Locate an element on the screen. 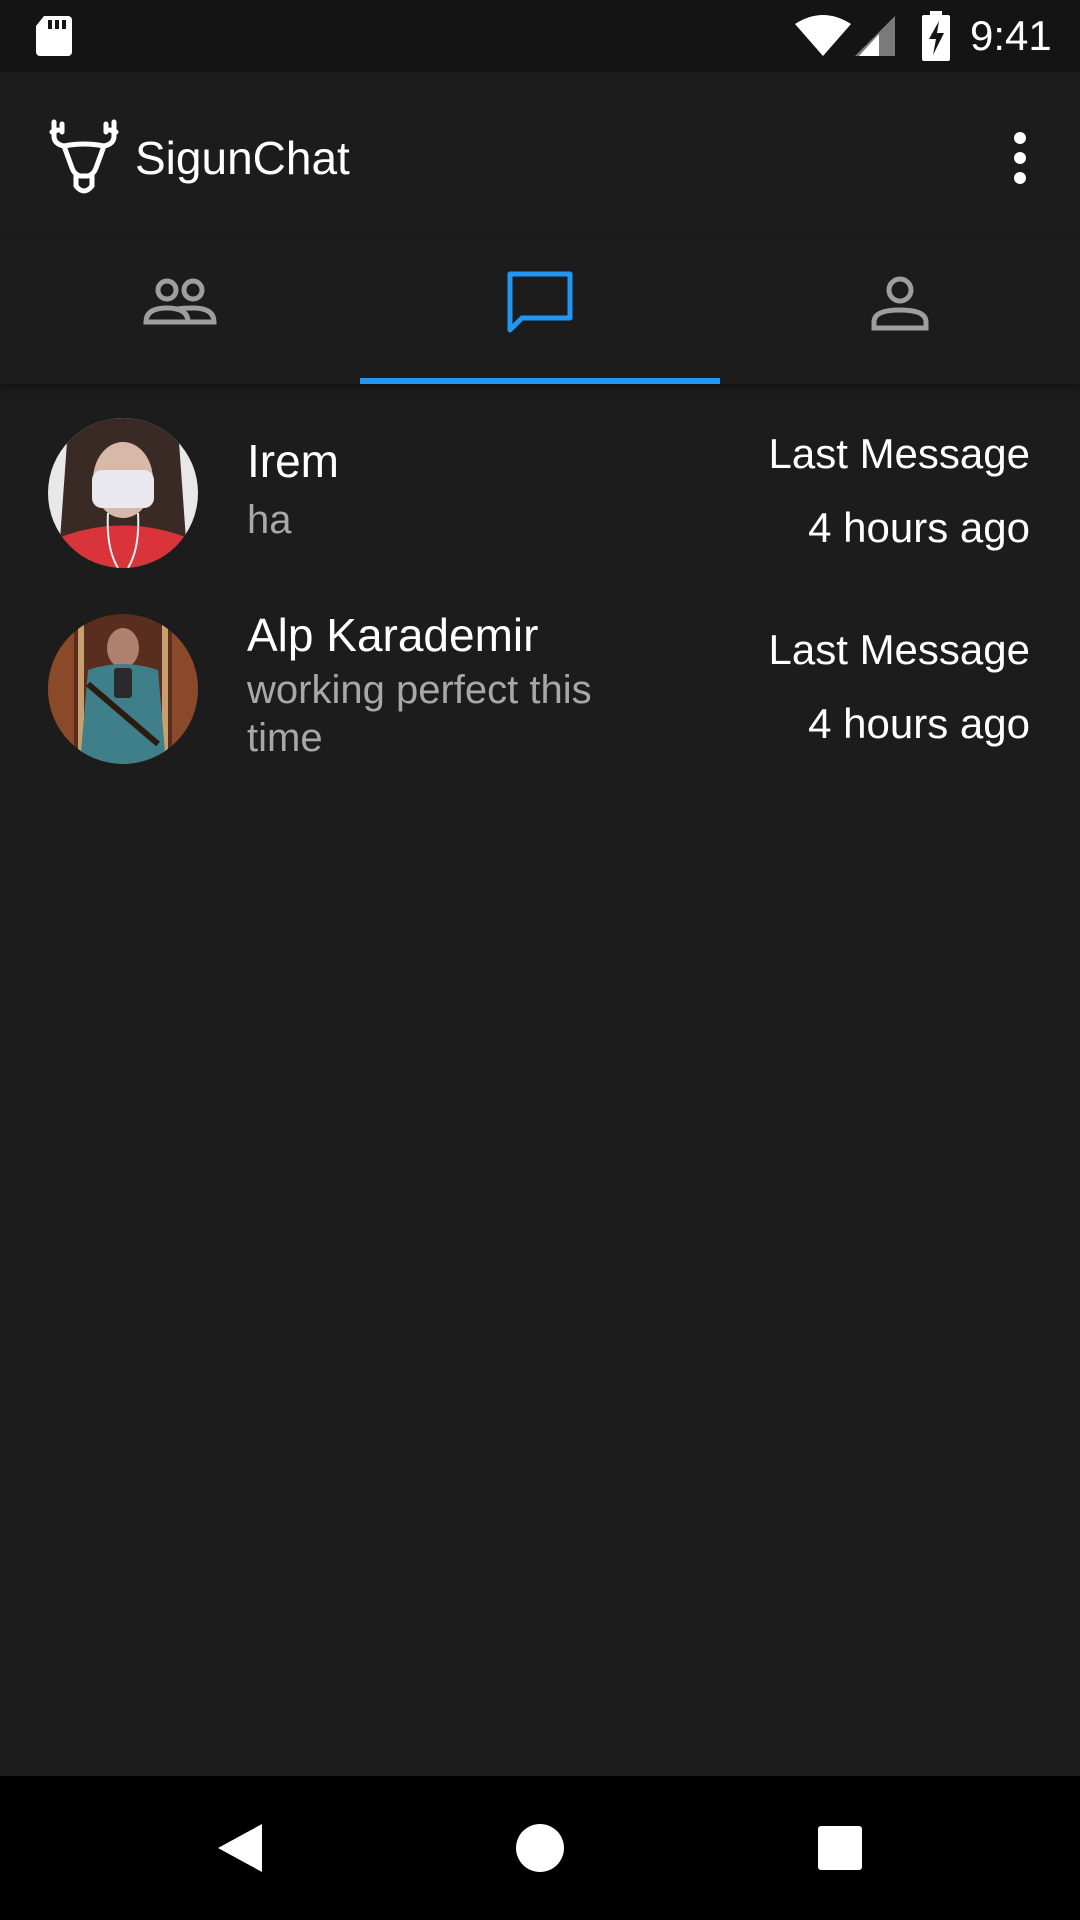 Image resolution: width=1080 pixels, height=1920 pixels. more-vert-icon is located at coordinates (1020, 158).